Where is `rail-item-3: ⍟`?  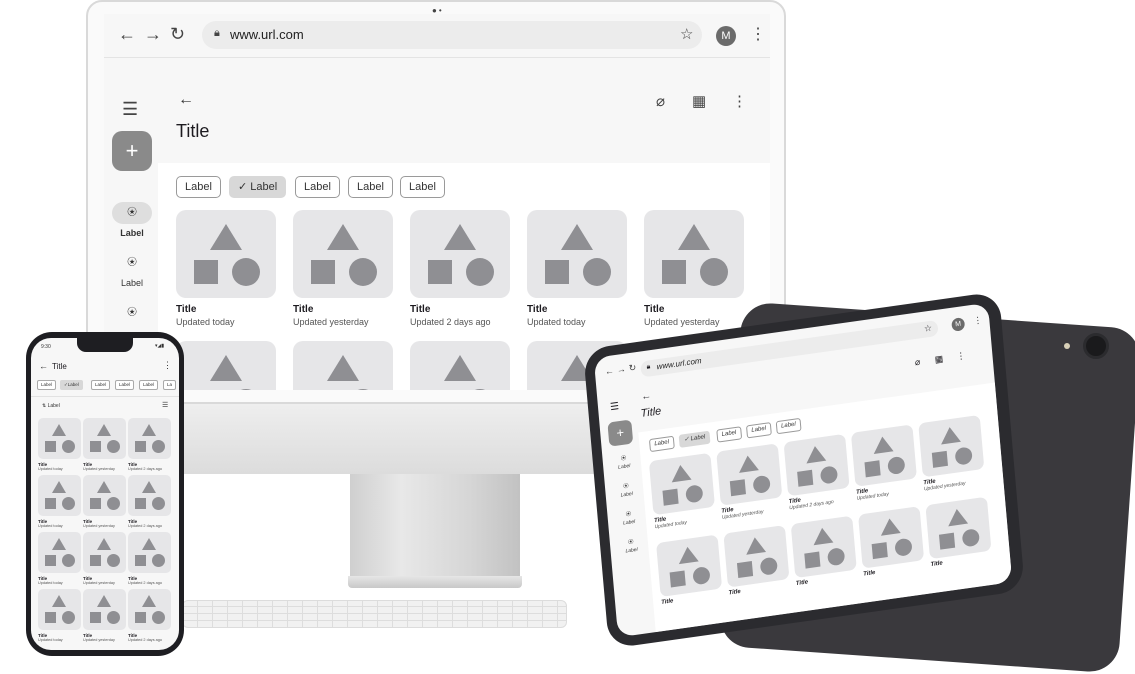
rail-item-3: ⍟ is located at coordinates (132, 313).